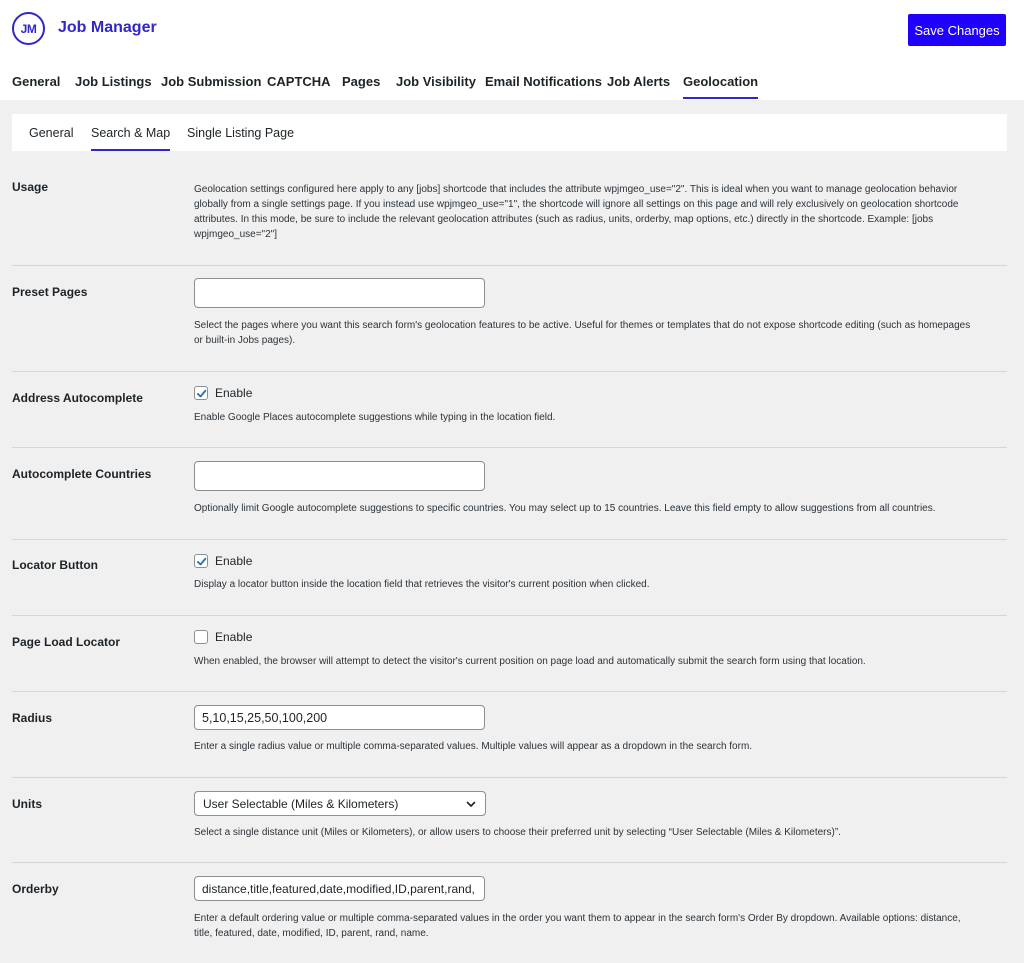 The image size is (1024, 963). What do you see at coordinates (721, 87) in the screenshot?
I see `tab-geolocation: Geolocation` at bounding box center [721, 87].